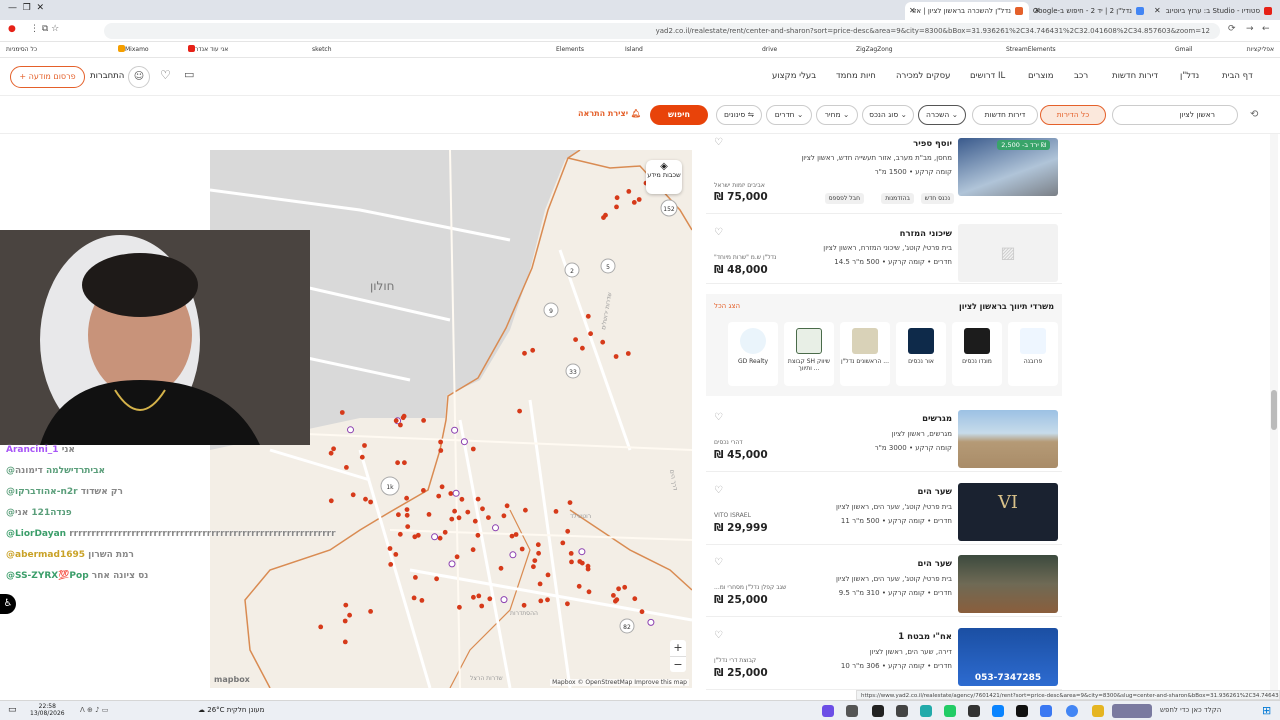 This screenshot has height=720, width=1280. I want to click on bookmark-apps: אפליקציות, so click(1260, 49).